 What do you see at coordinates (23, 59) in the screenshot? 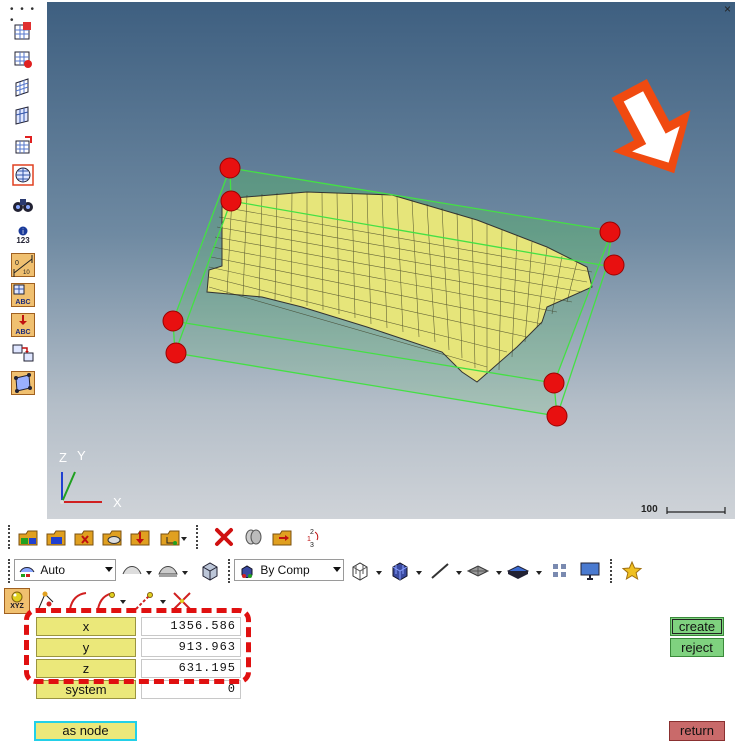
I see `pick-mesh-icon` at bounding box center [23, 59].